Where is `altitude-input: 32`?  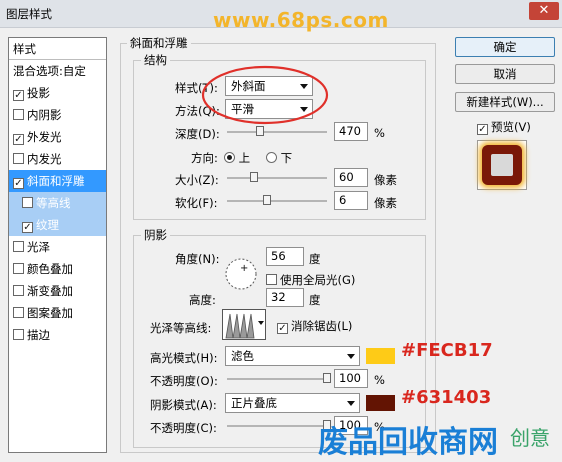
altitude-input: 32 is located at coordinates (285, 297).